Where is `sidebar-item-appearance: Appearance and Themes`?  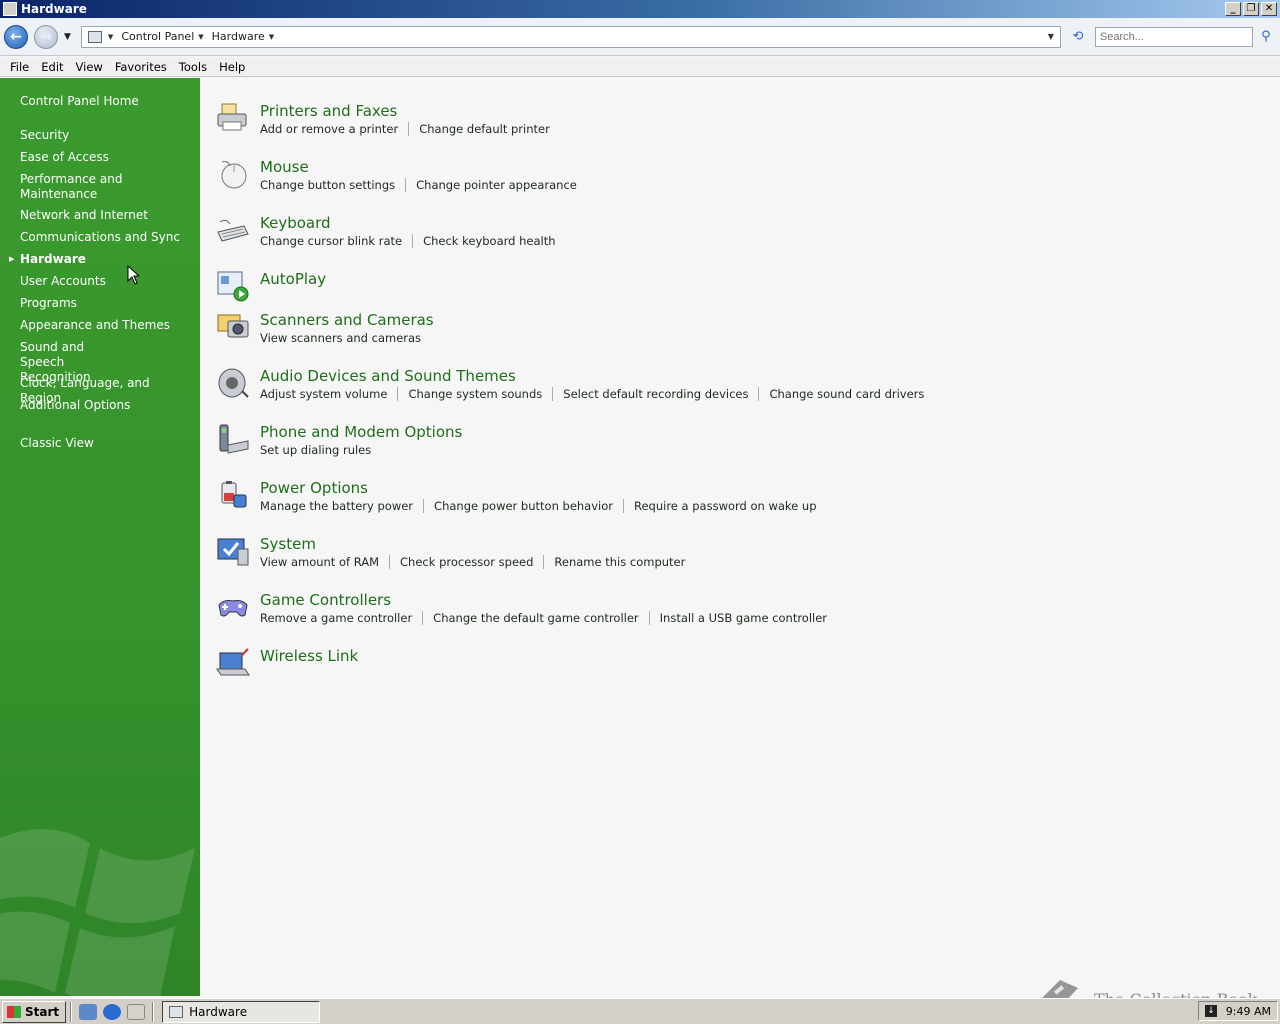
sidebar-item-appearance: Appearance and Themes is located at coordinates (105, 325).